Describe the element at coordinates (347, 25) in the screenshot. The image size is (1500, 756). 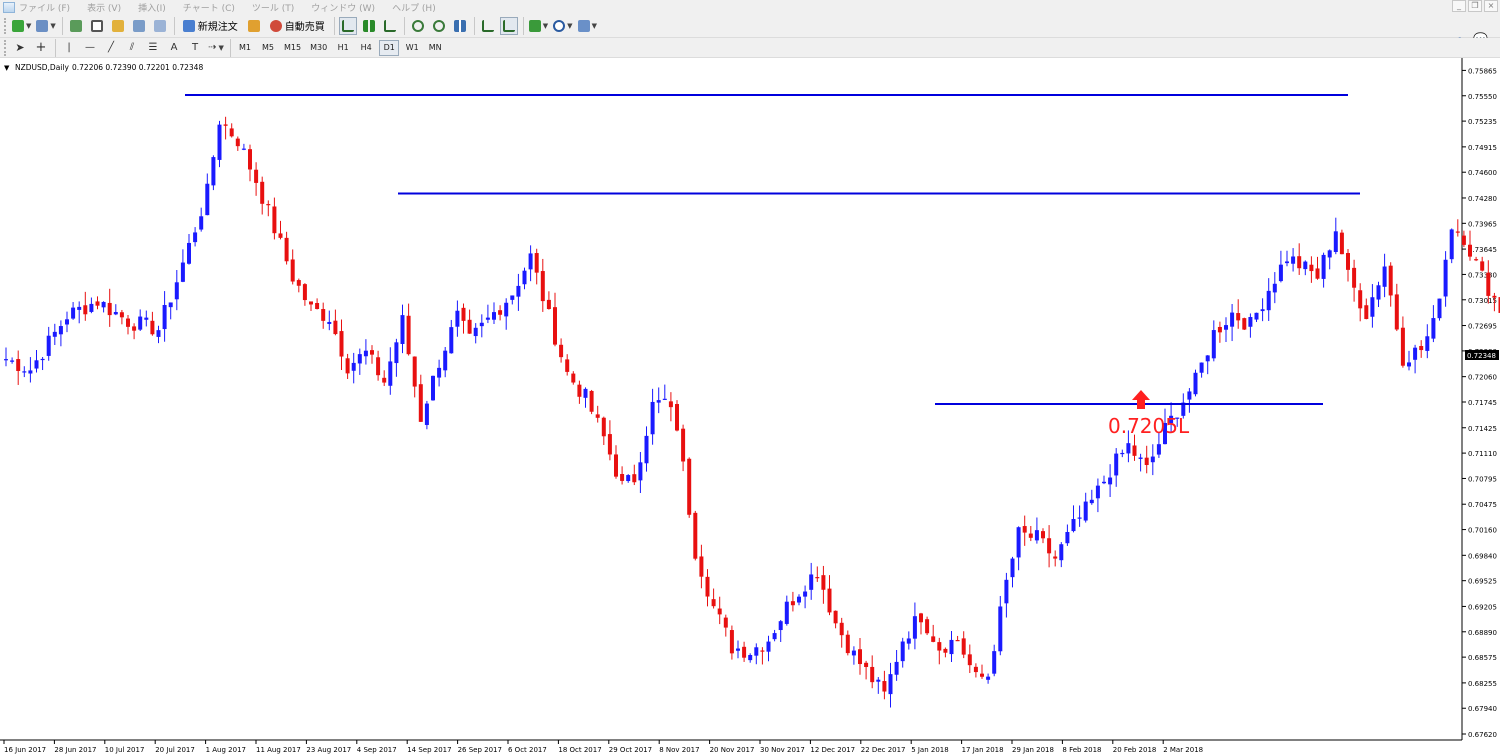
I see `bar-chart-button` at that location.